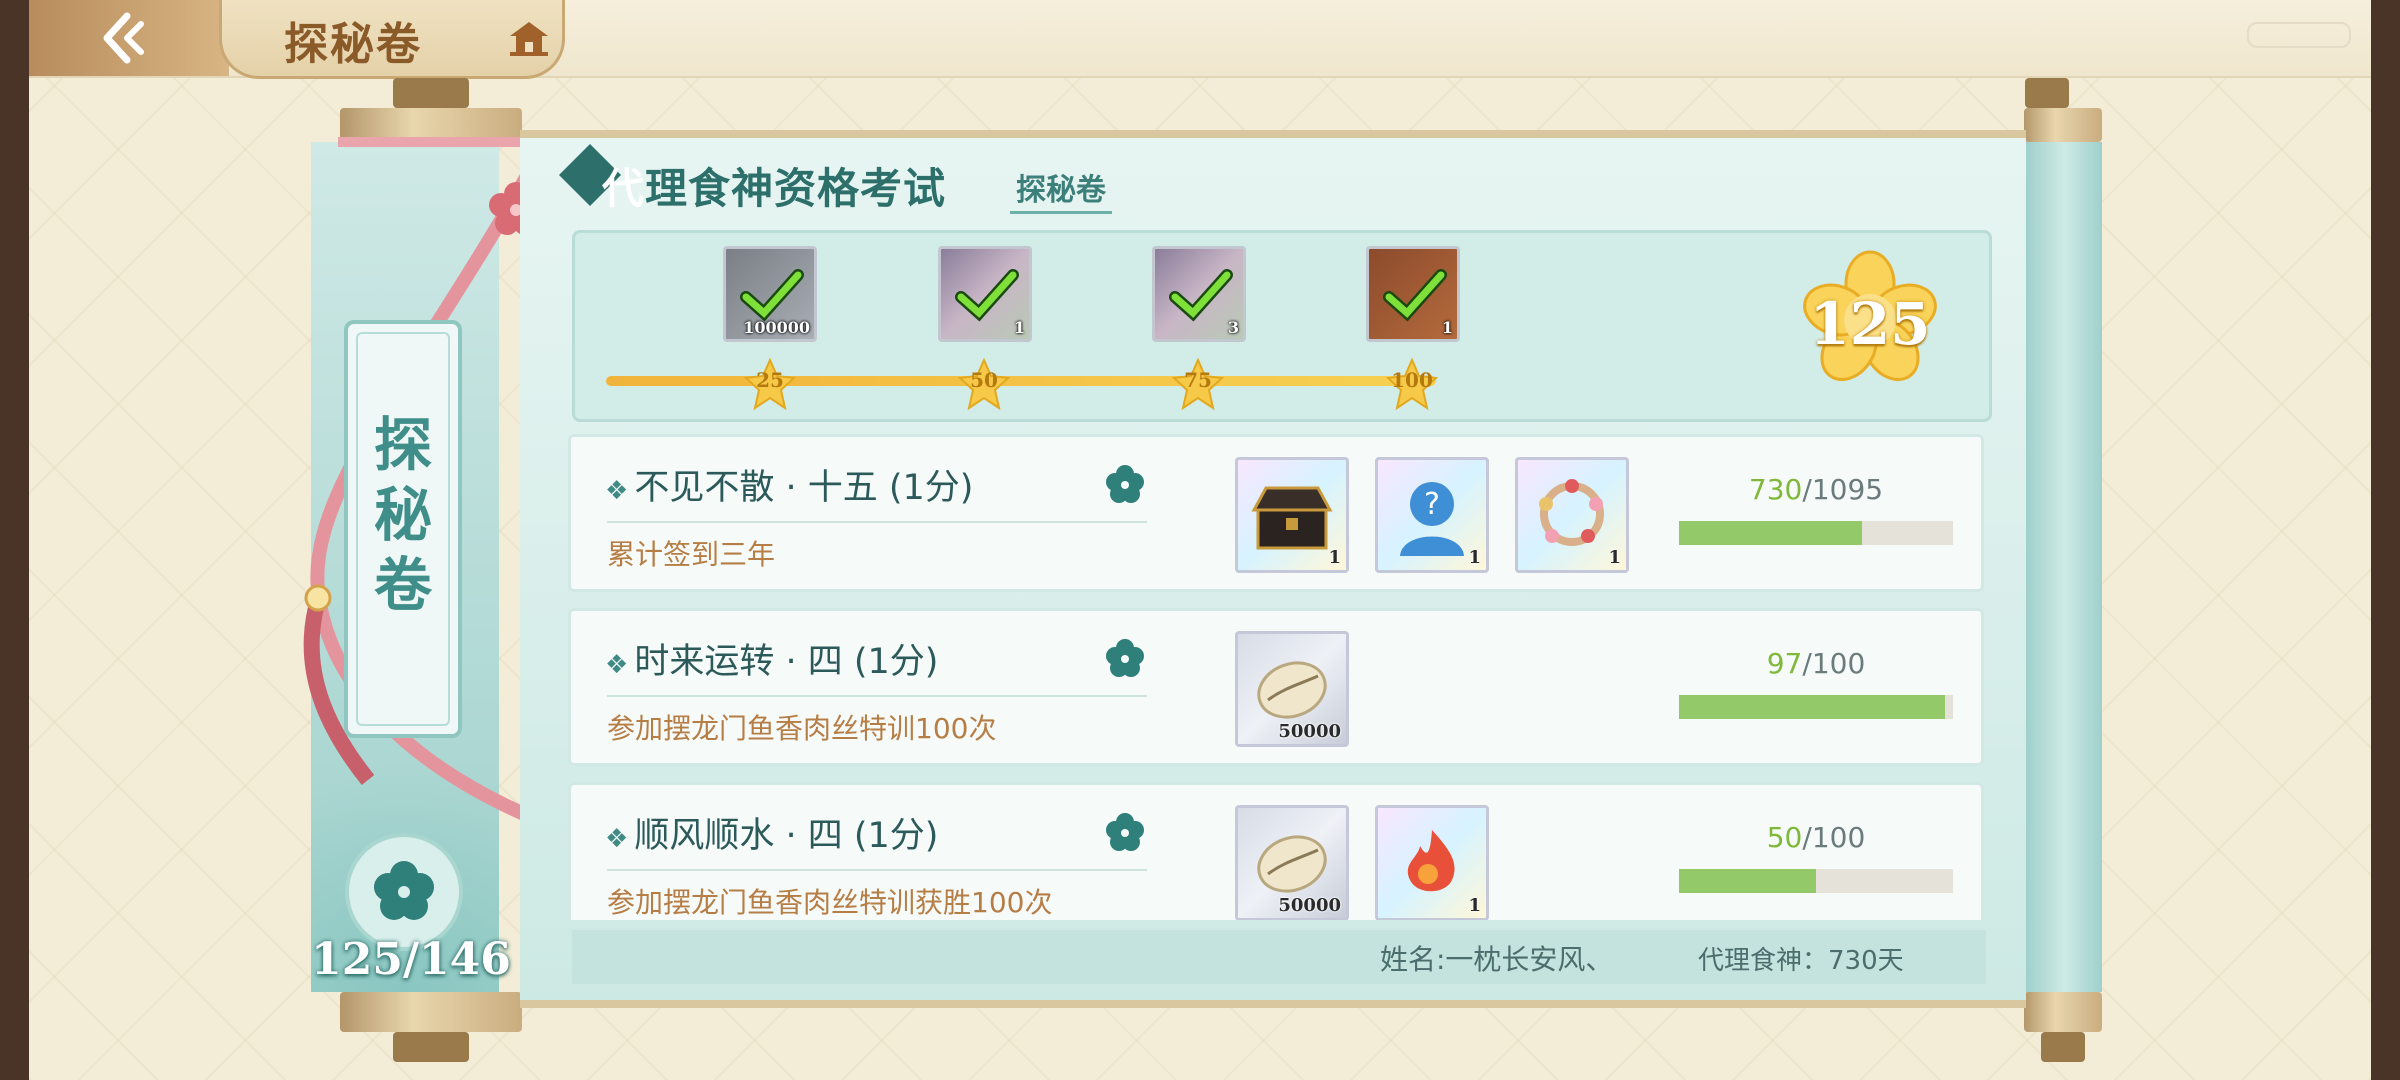  I want to click on home-button, so click(529, 38).